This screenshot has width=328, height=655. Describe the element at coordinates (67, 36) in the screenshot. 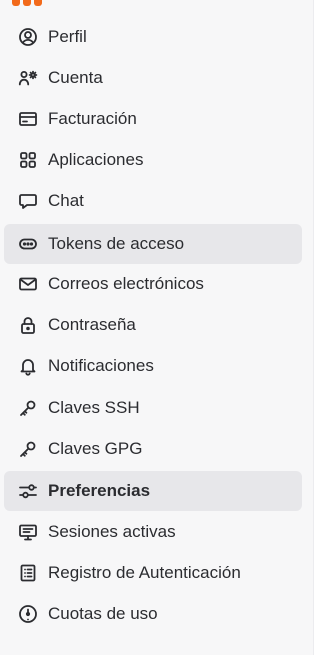

I see `sidebar-item-label: Perfil` at that location.